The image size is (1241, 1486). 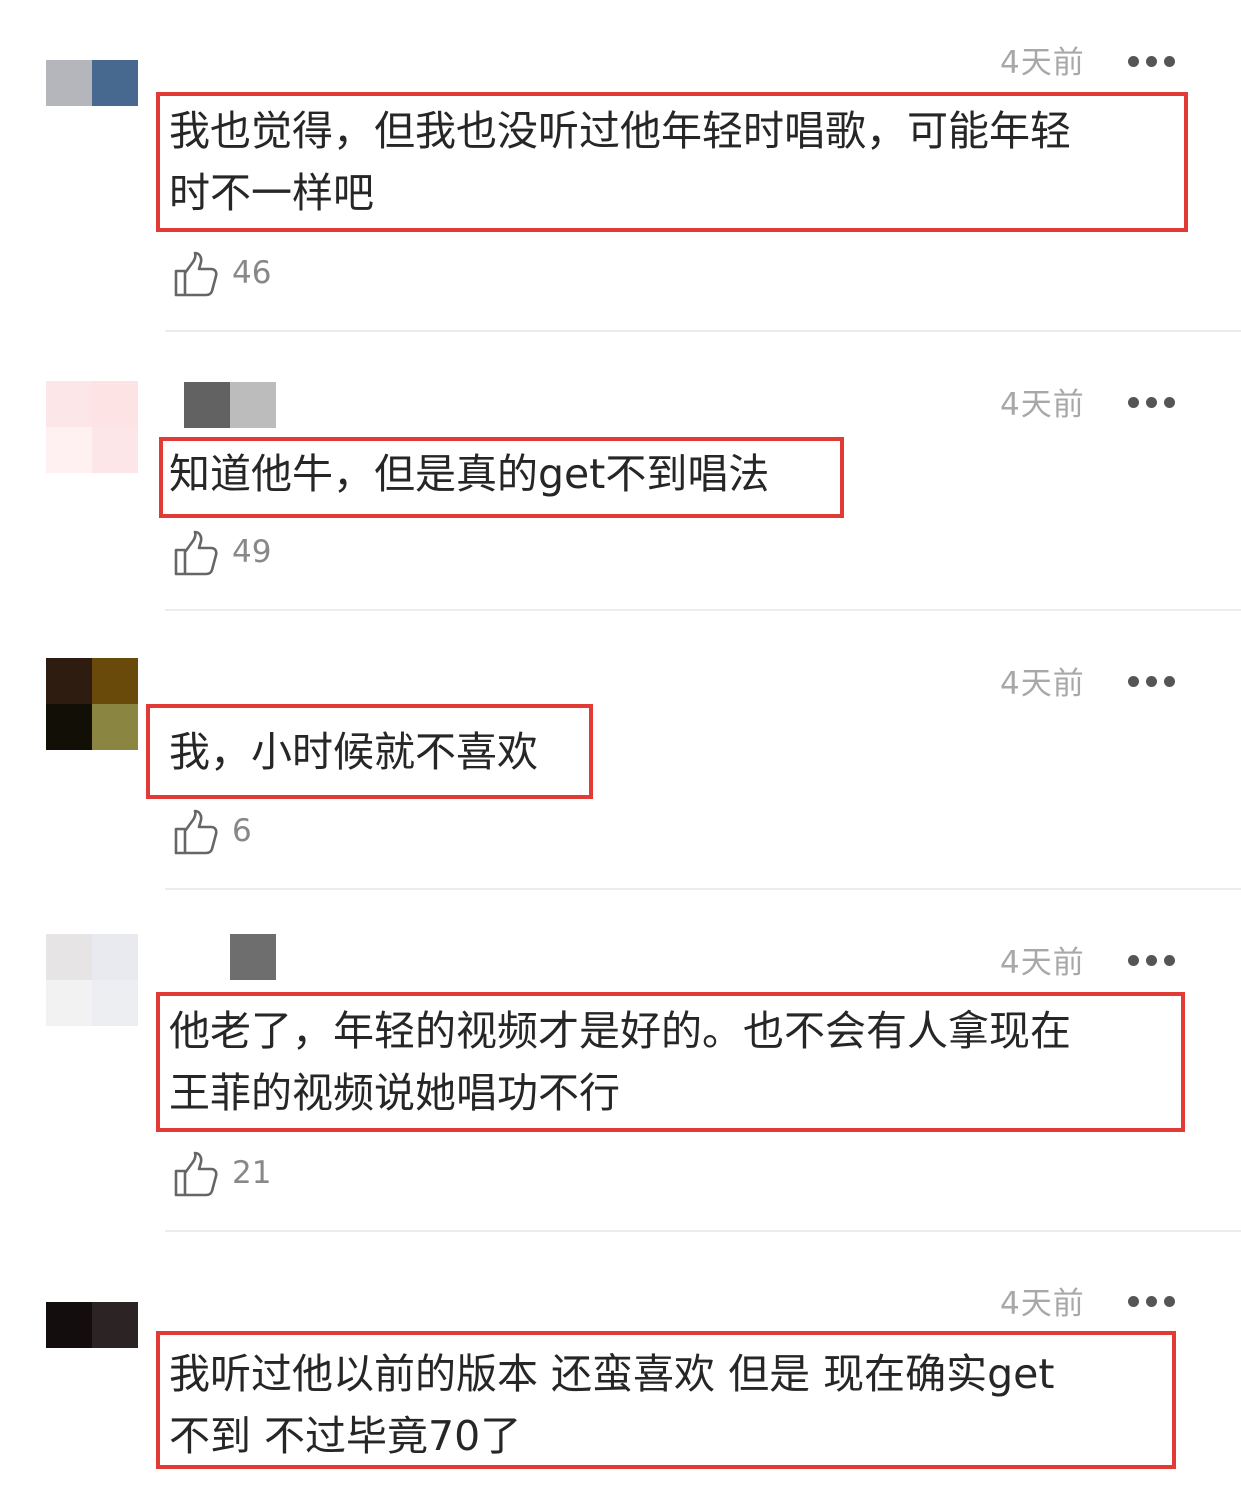 What do you see at coordinates (242, 831) in the screenshot?
I see `like-count: 6` at bounding box center [242, 831].